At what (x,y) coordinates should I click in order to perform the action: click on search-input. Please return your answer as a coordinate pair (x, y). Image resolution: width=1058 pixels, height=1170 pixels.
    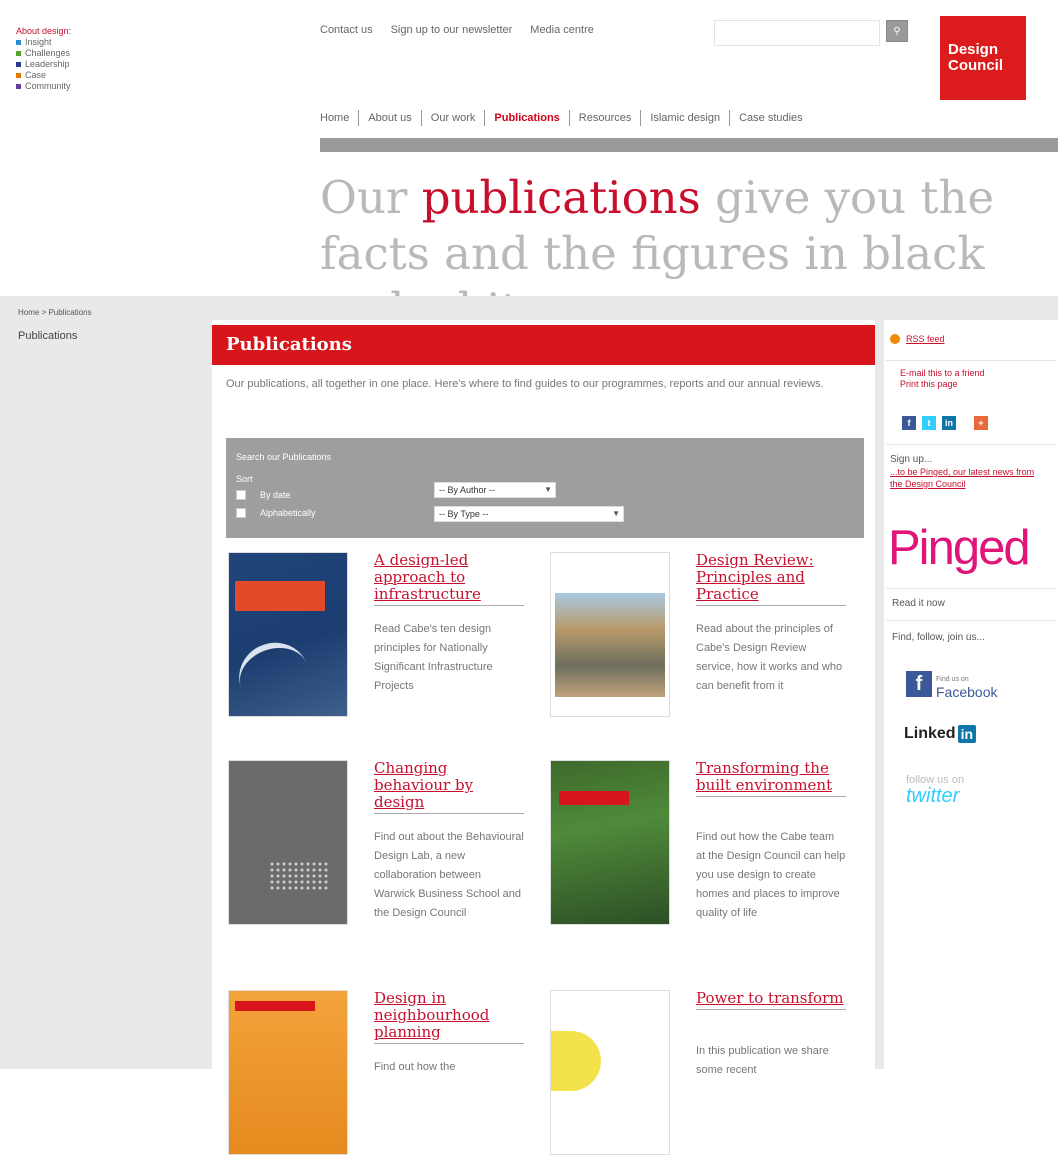
    Looking at the image, I should click on (797, 33).